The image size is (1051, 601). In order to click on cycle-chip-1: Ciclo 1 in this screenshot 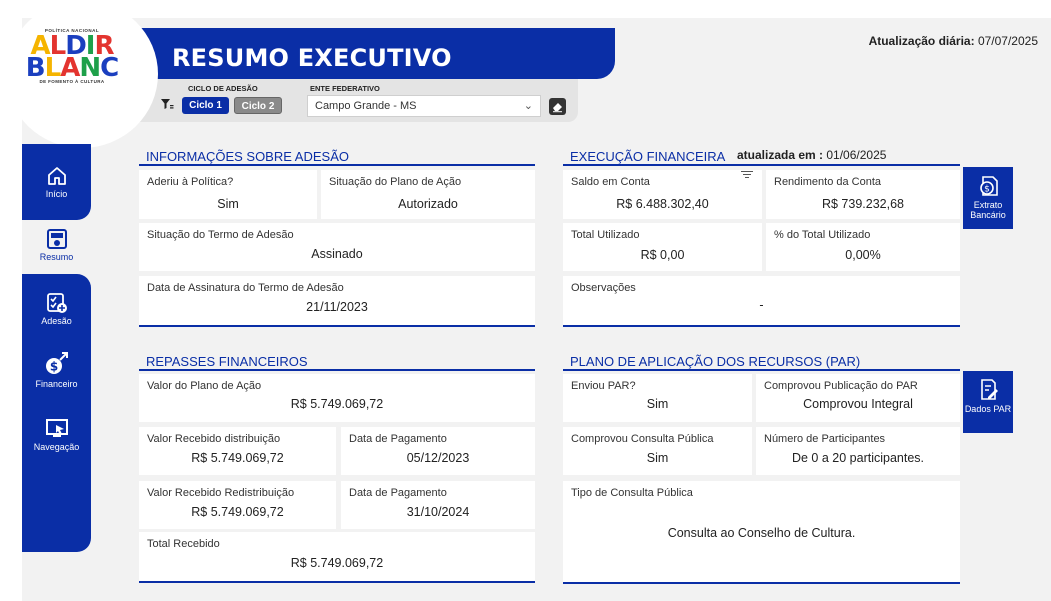, I will do `click(205, 105)`.